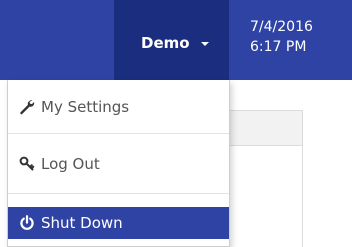 This screenshot has height=247, width=352. I want to click on date-text: 7/4/2016, so click(281, 27).